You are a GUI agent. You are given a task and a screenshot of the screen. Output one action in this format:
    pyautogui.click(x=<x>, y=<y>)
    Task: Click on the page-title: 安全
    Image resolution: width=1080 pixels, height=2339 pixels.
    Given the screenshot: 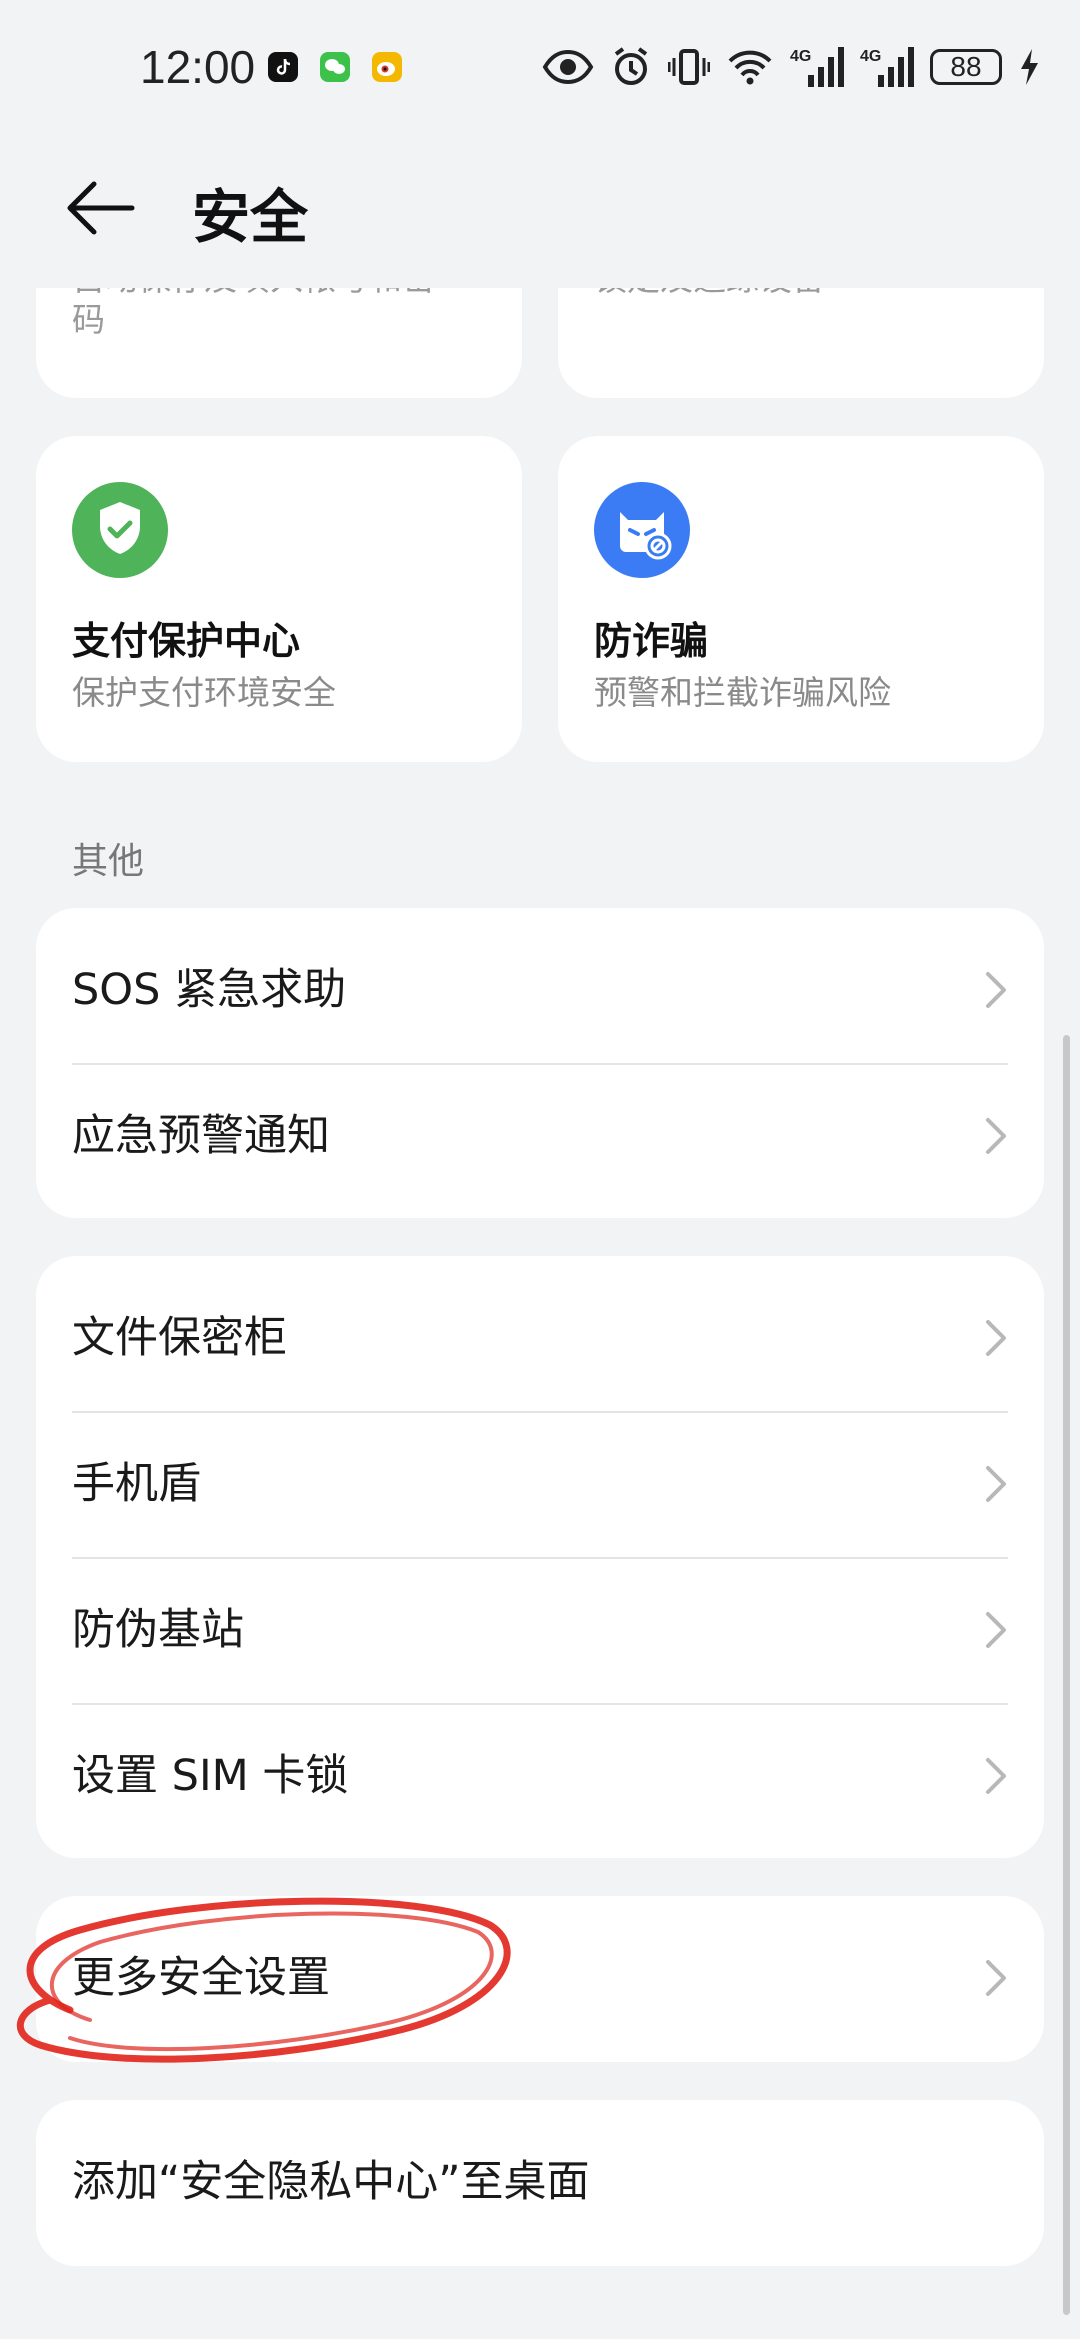 What is the action you would take?
    pyautogui.click(x=250, y=217)
    